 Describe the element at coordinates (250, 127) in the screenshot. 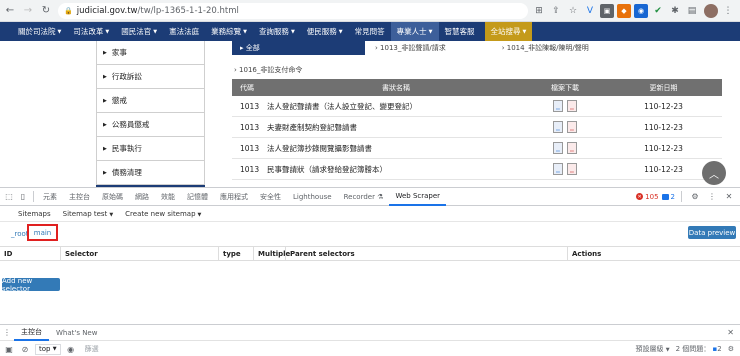

I see `cell-code: 1013` at that location.